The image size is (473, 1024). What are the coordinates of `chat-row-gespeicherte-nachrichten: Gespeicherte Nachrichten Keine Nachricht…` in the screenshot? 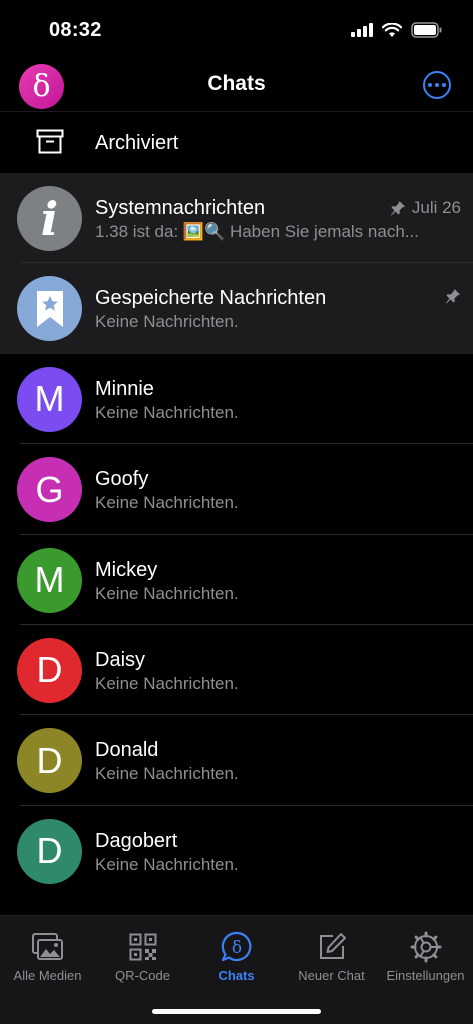 It's located at (236, 308).